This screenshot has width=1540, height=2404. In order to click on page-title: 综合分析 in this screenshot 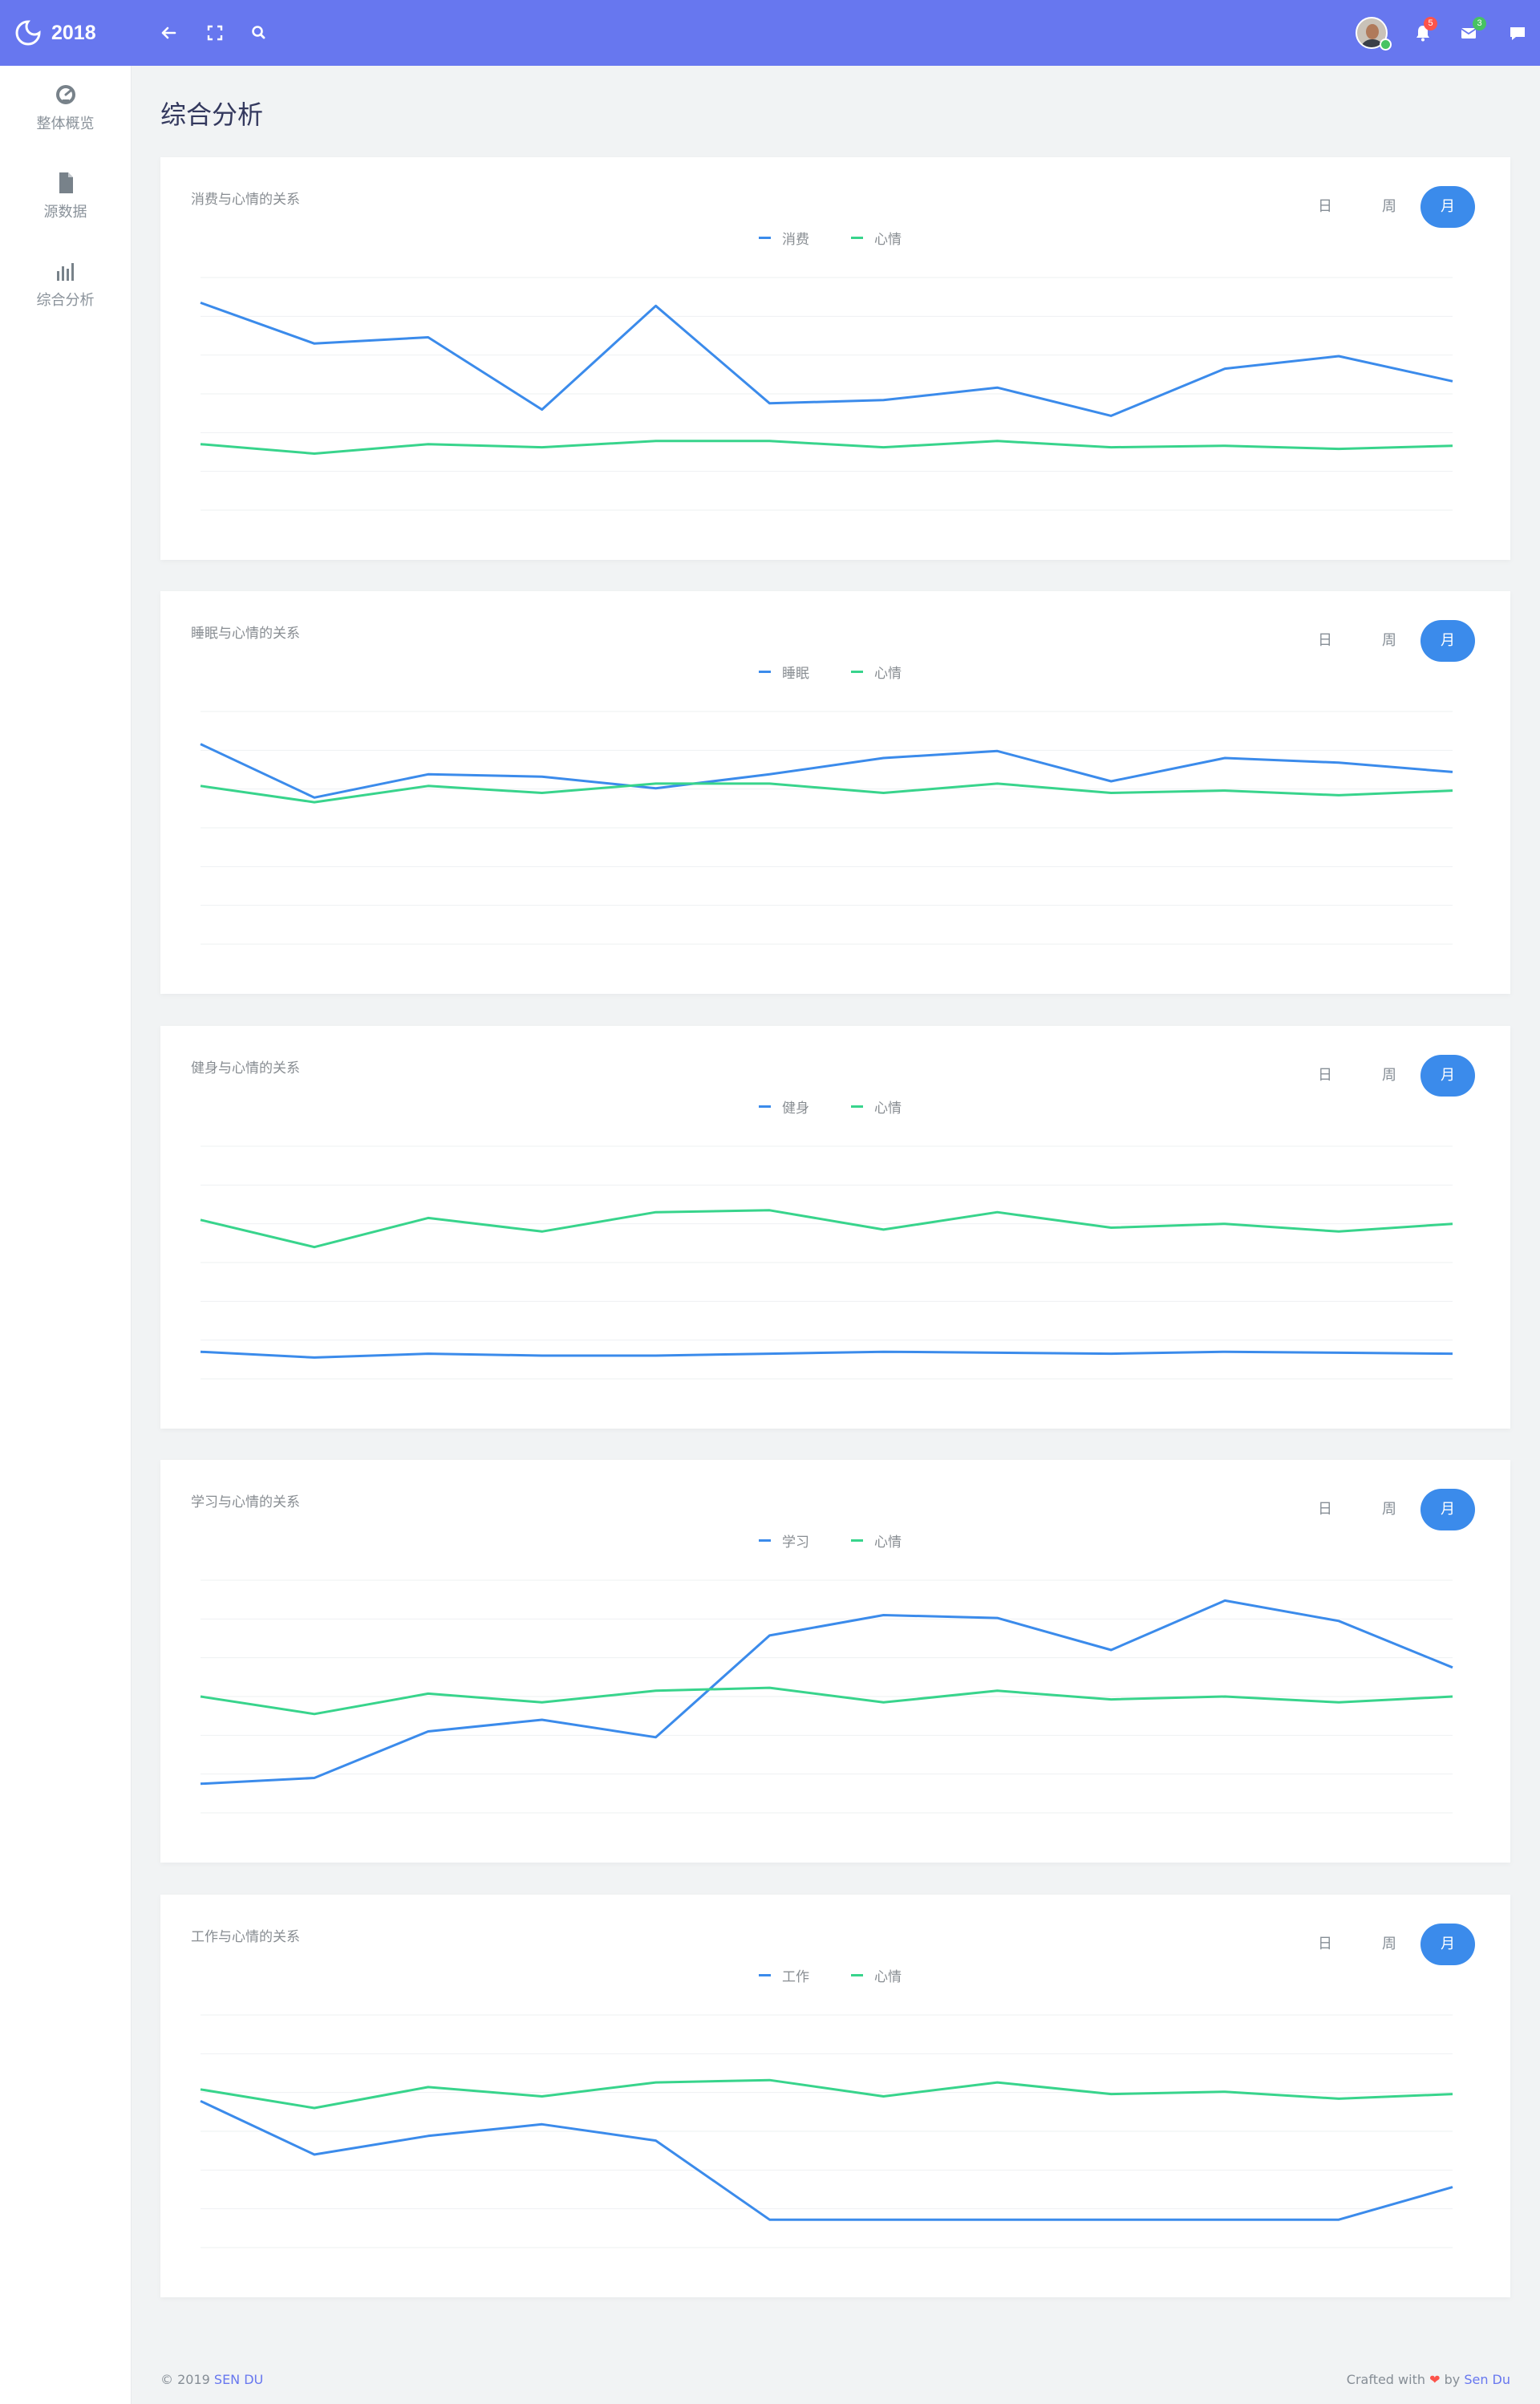, I will do `click(212, 114)`.